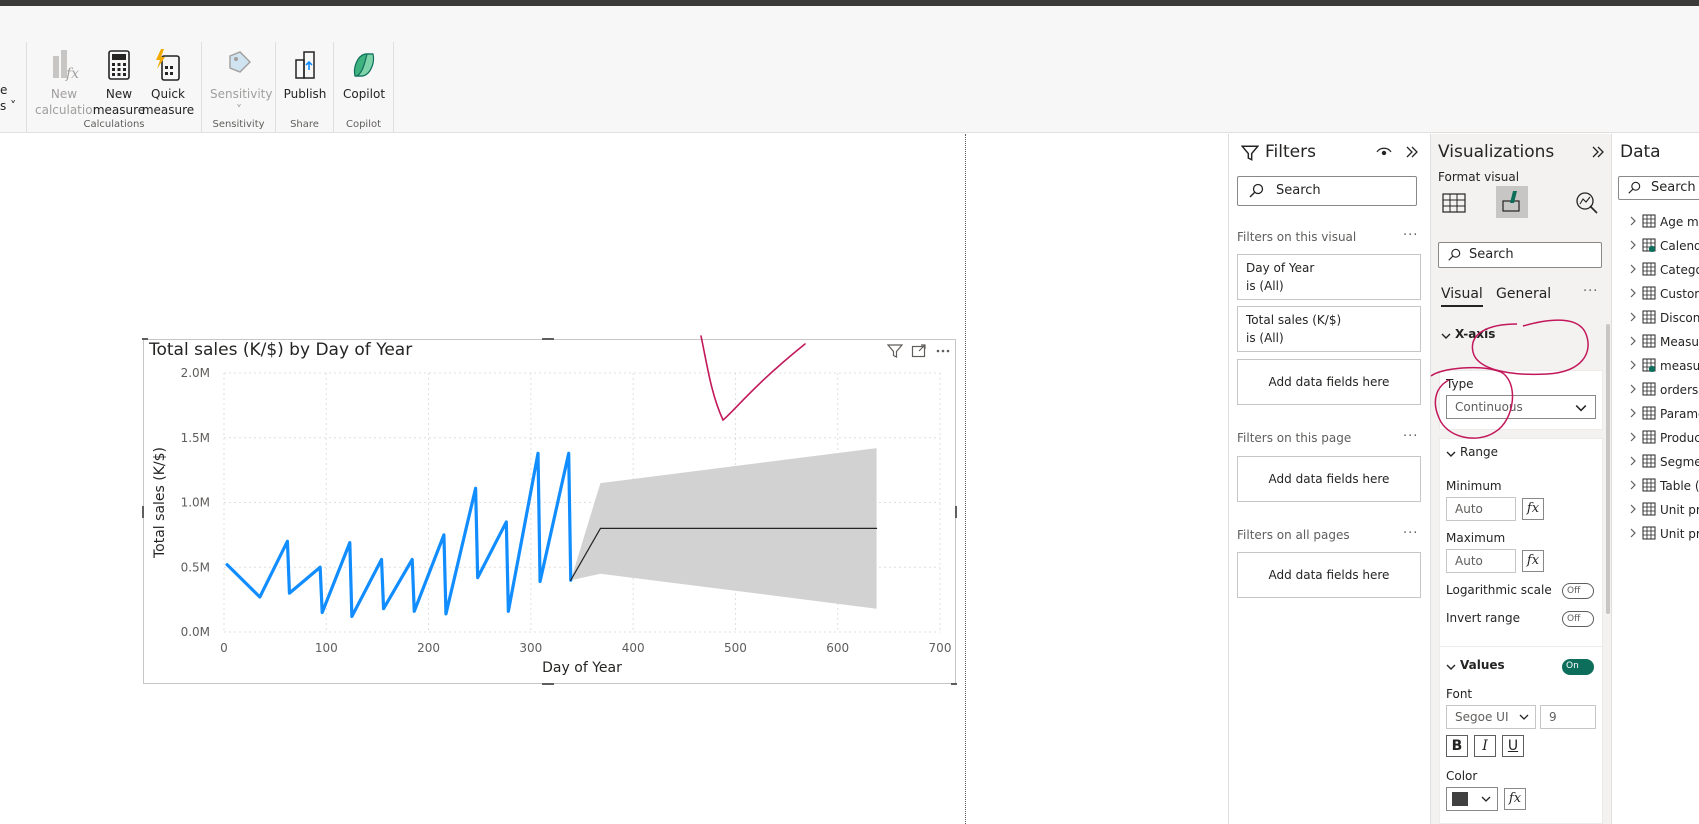 The image size is (1699, 824). I want to click on log-scale-toggle: Off, so click(1578, 591).